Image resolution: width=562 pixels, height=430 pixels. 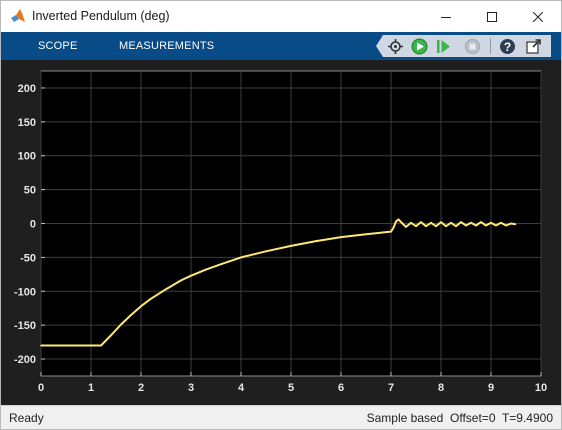 I want to click on y-tick-label: 0, so click(x=33, y=225).